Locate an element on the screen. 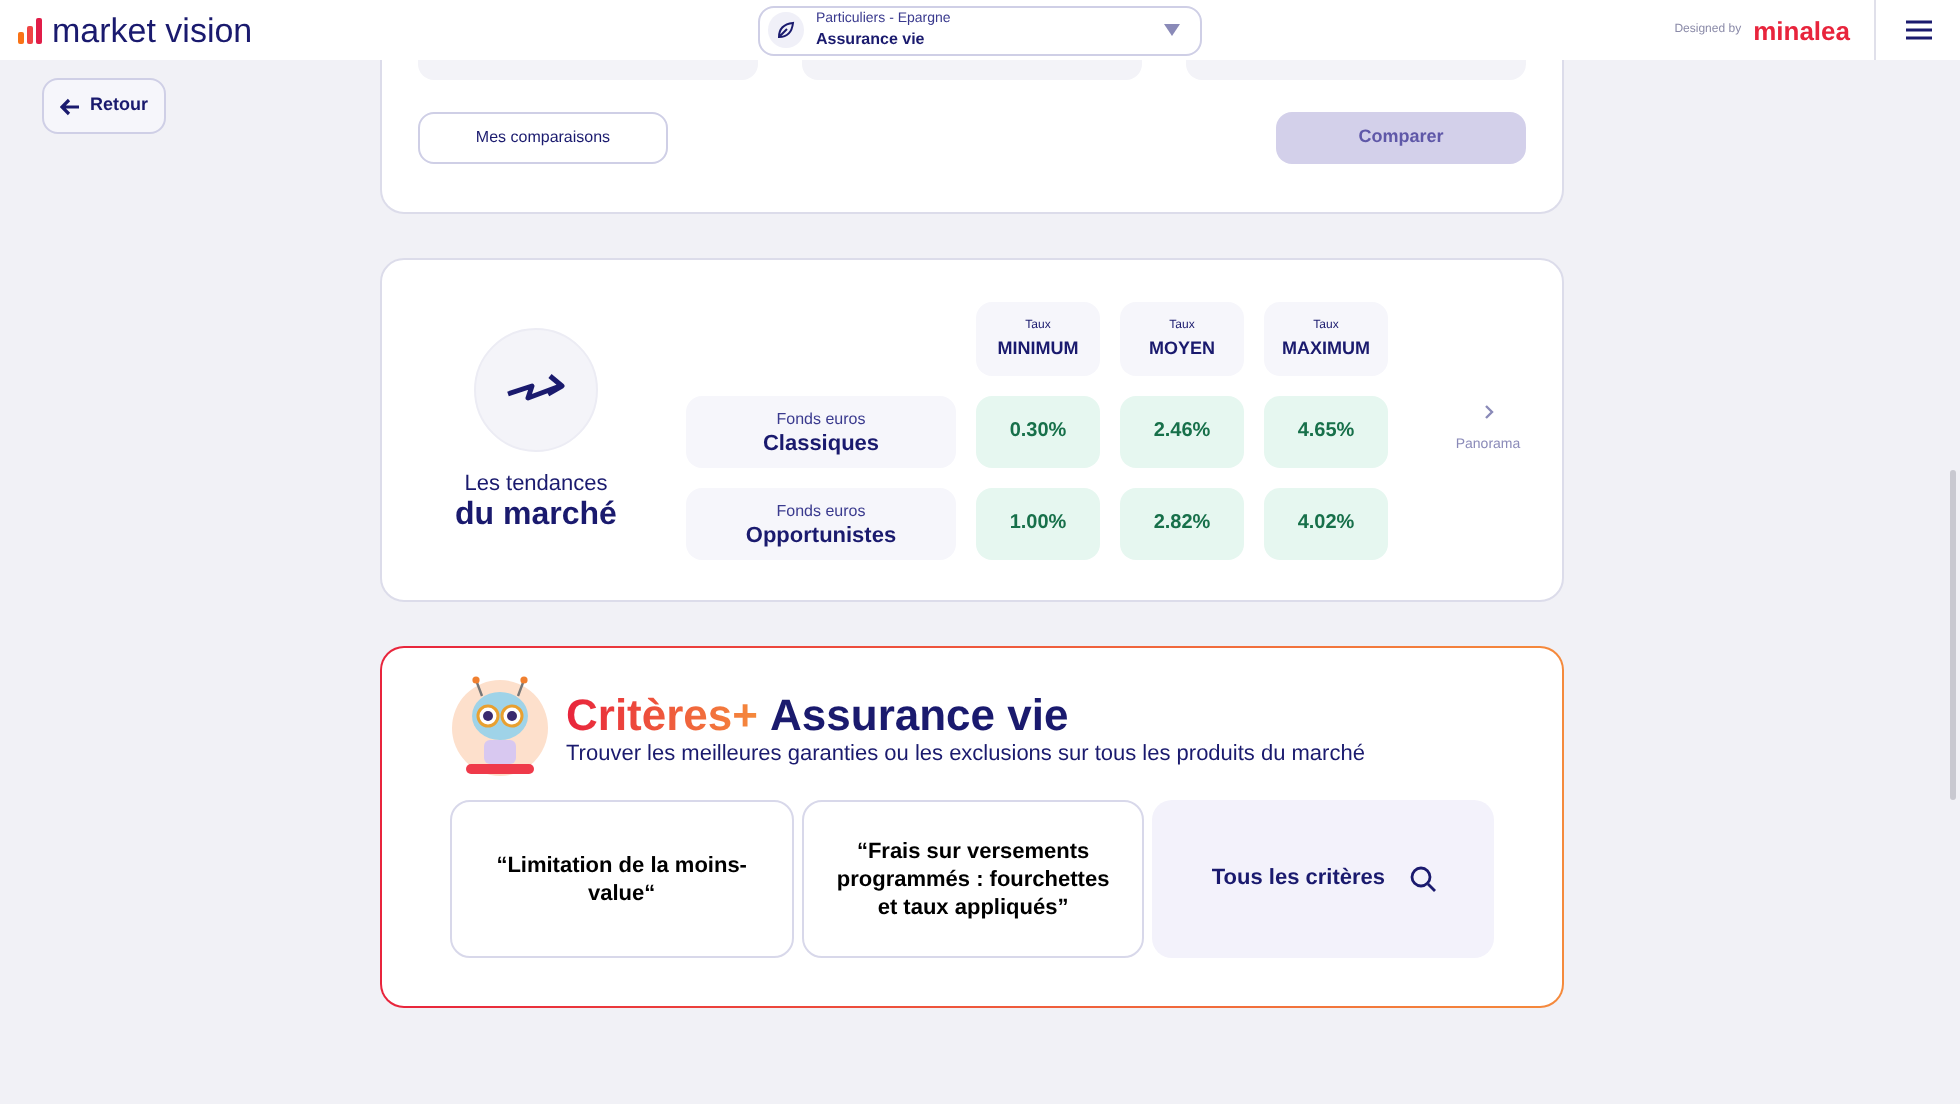  bar-chart-logo-icon is located at coordinates (30, 30).